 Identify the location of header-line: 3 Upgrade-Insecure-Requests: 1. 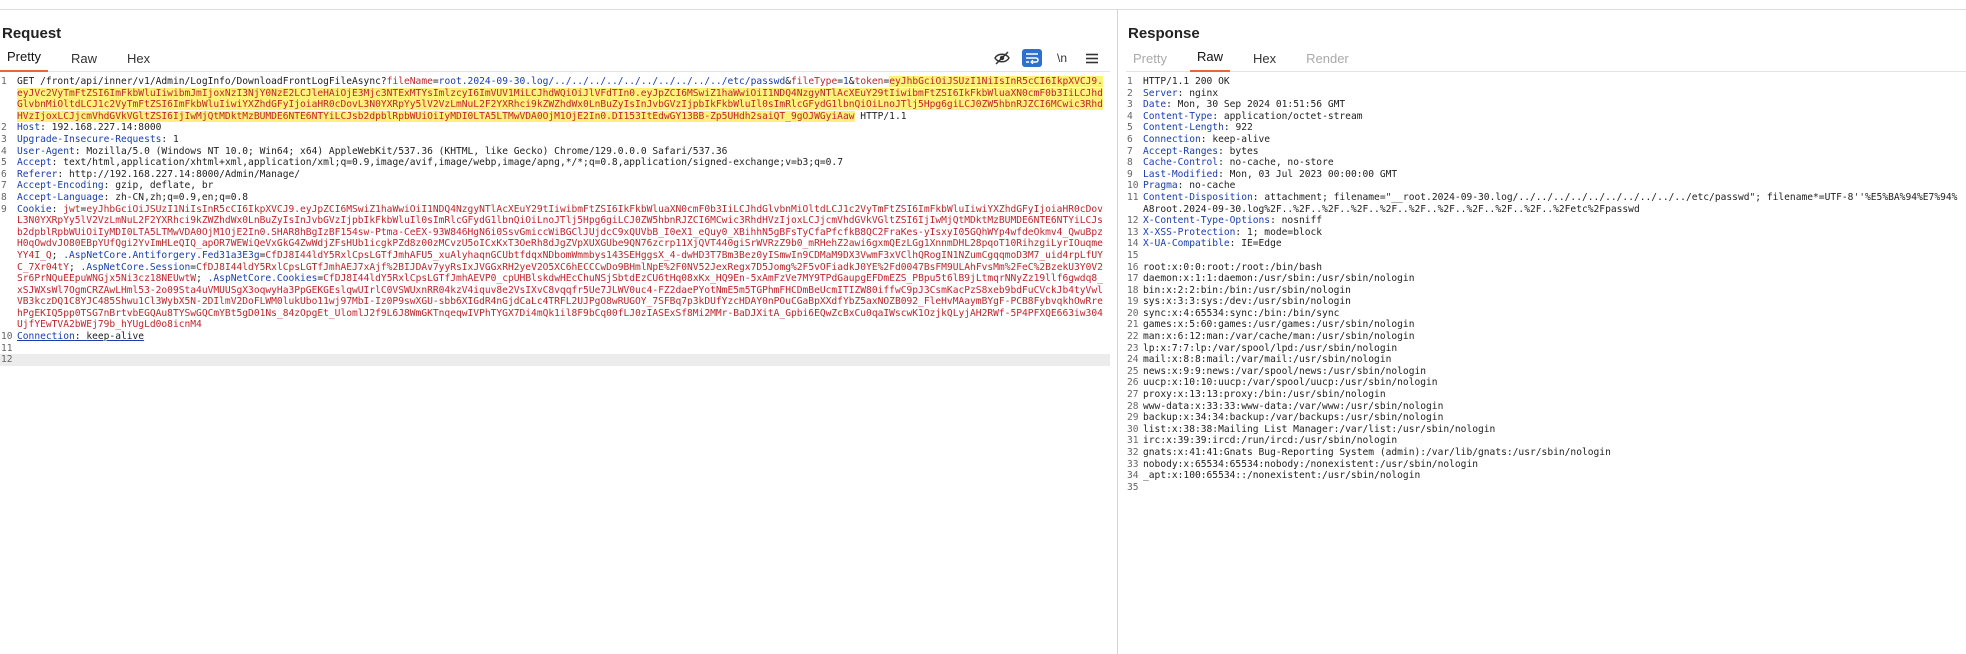
(90, 139).